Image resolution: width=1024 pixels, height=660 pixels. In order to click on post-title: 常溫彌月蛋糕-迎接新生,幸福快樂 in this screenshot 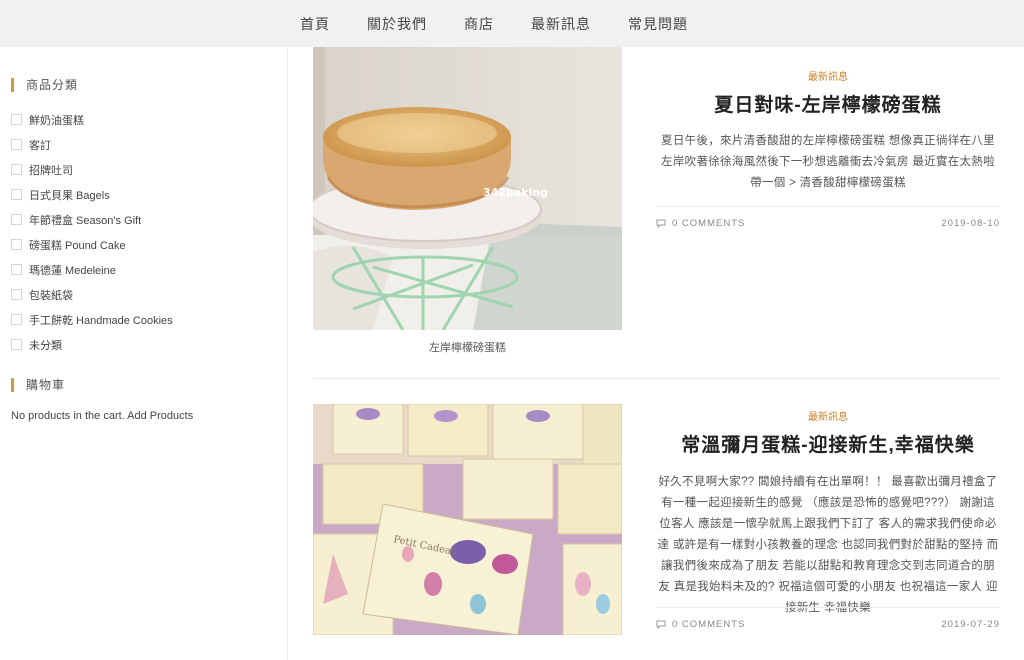, I will do `click(828, 443)`.